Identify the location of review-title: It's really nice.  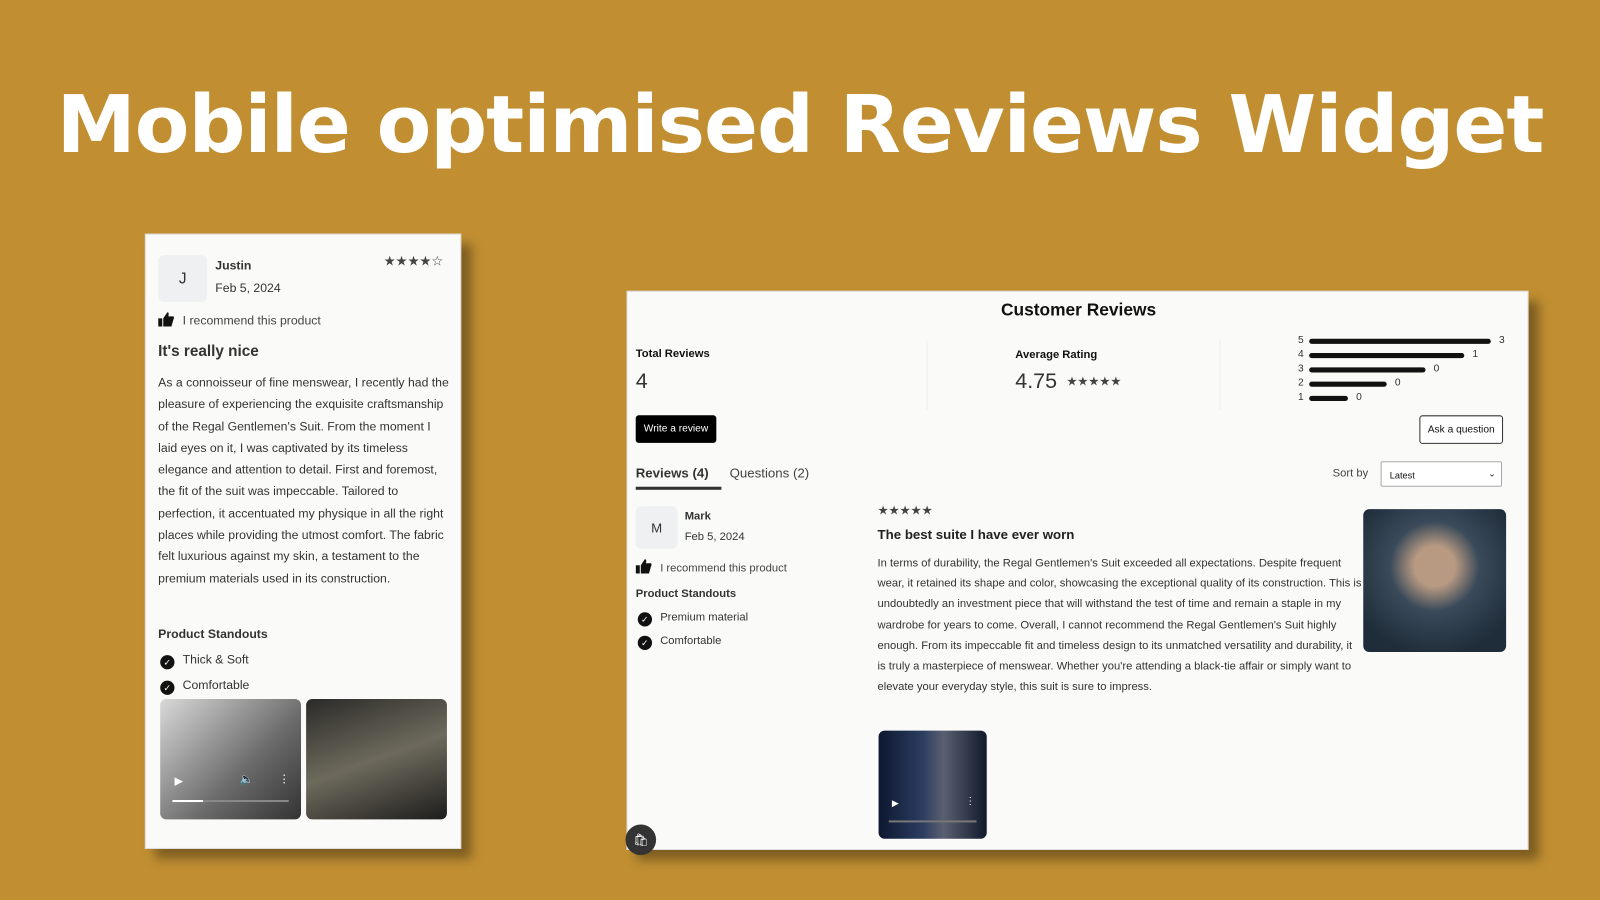
(208, 351).